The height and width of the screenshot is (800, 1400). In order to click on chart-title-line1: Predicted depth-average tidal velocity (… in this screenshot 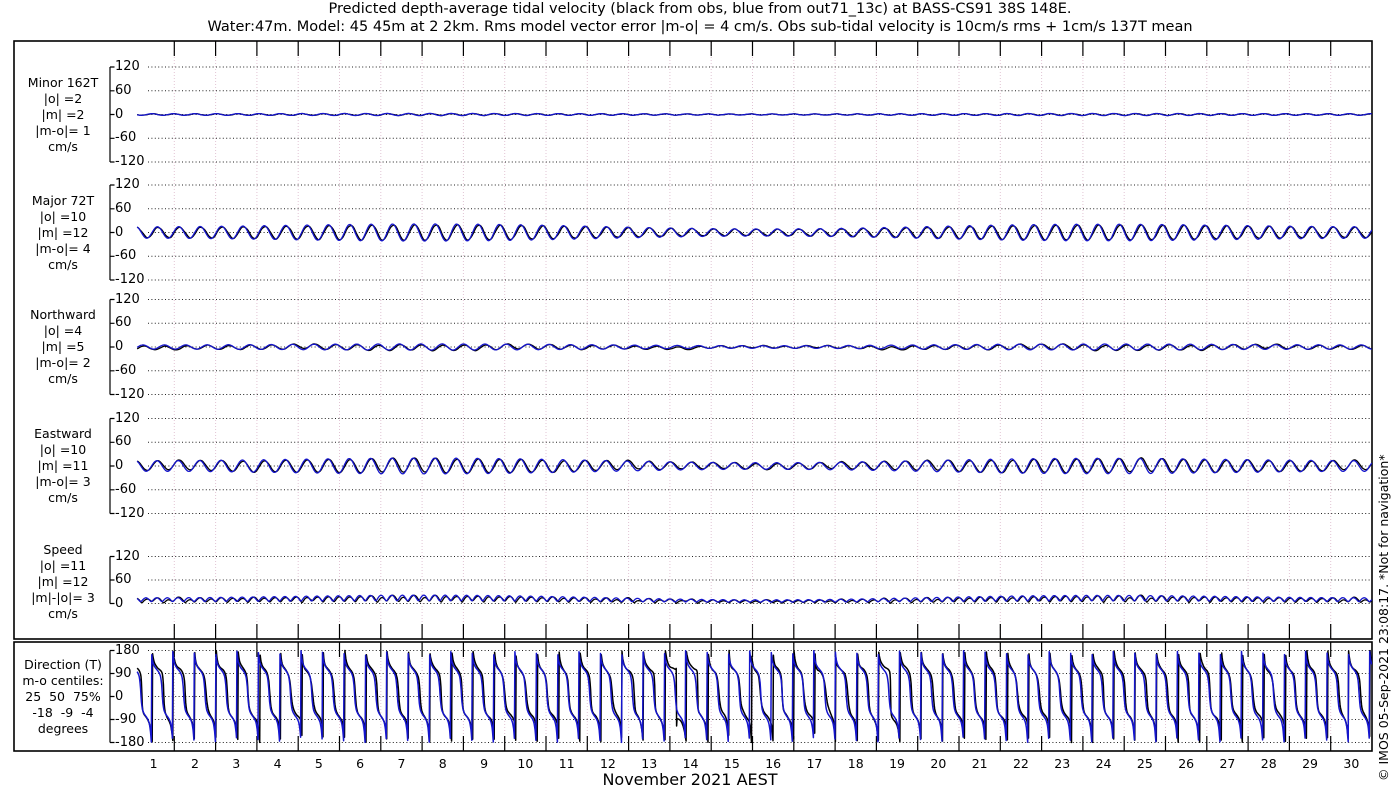, I will do `click(700, 9)`.